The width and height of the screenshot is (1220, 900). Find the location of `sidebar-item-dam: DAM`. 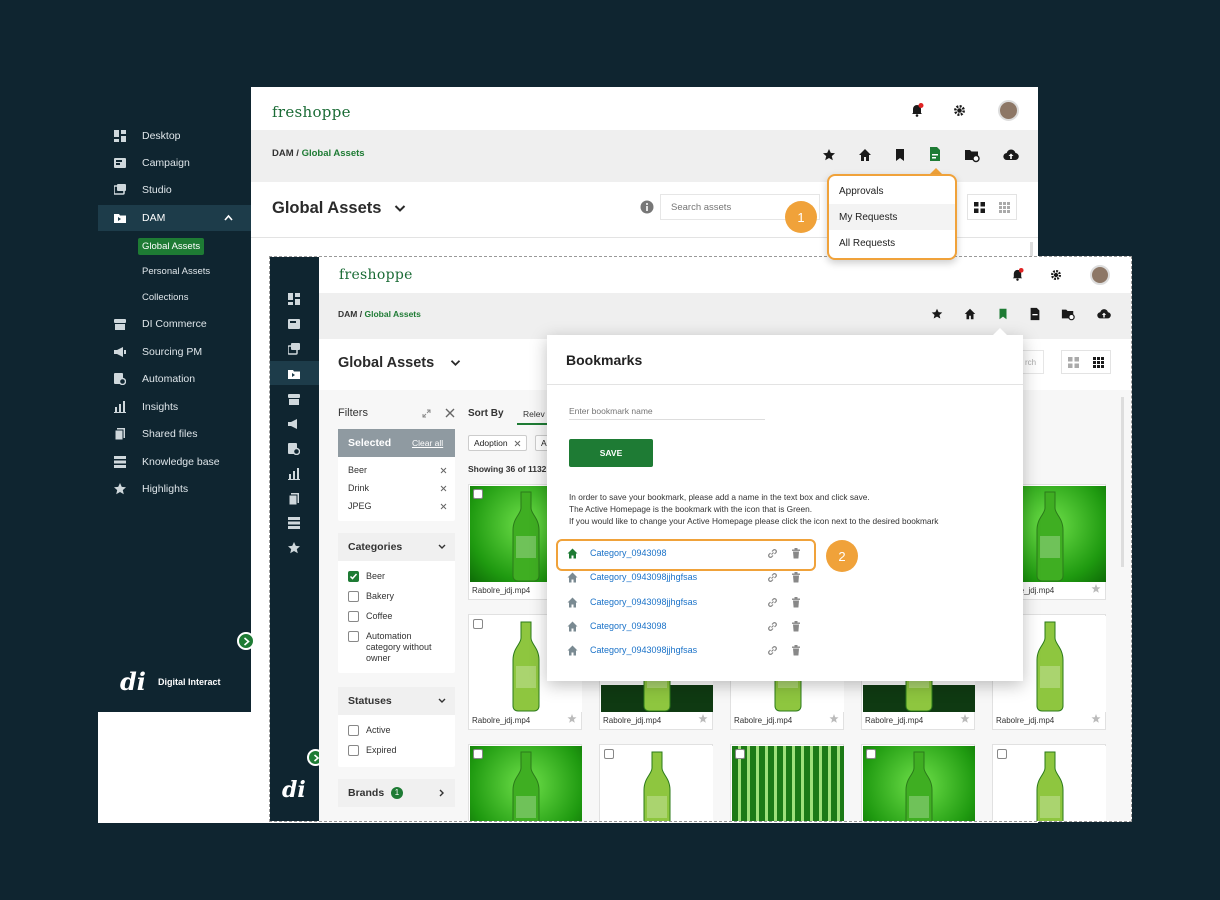

sidebar-item-dam: DAM is located at coordinates (174, 218).